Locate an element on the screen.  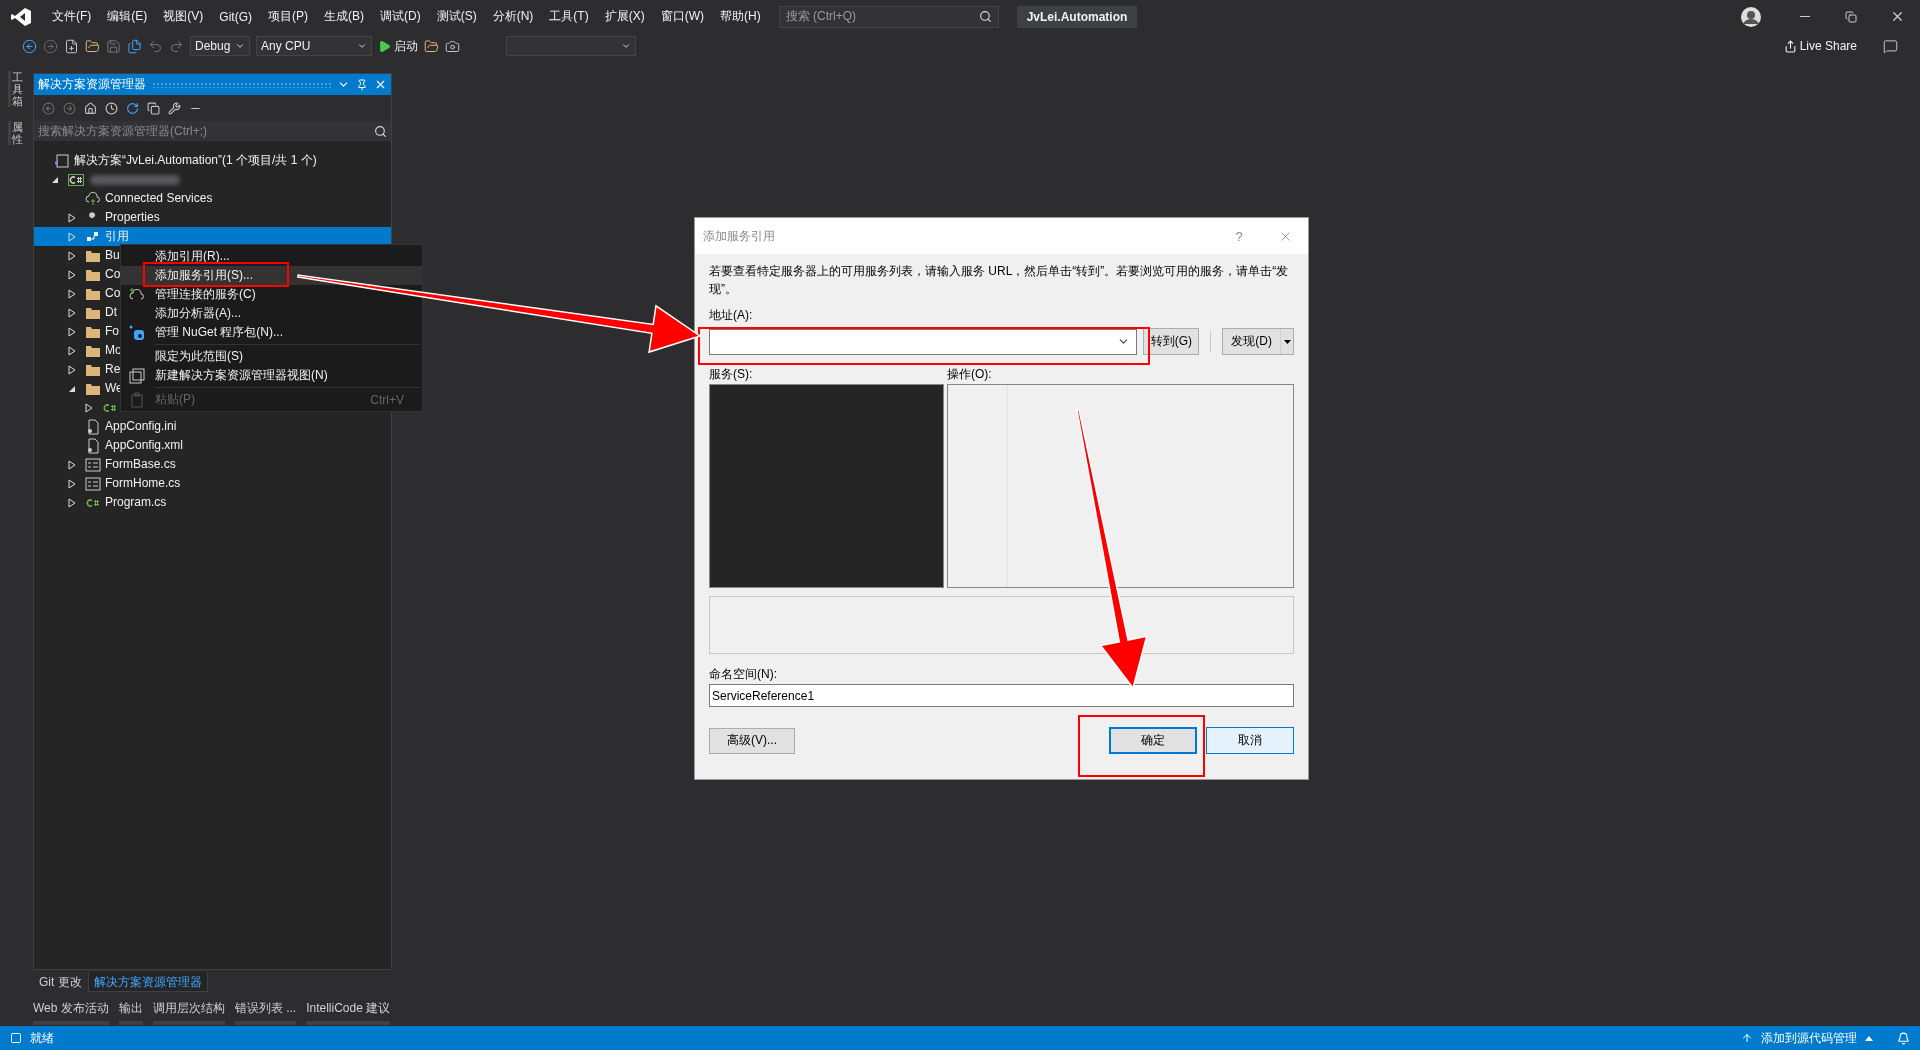
tree-item-label: AppConfig.xml is located at coordinates (144, 445).